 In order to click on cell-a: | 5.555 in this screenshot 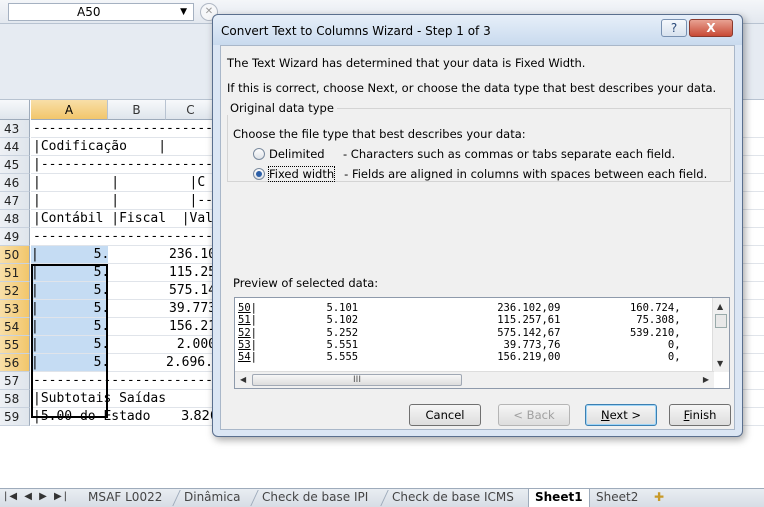, I will do `click(69, 326)`.